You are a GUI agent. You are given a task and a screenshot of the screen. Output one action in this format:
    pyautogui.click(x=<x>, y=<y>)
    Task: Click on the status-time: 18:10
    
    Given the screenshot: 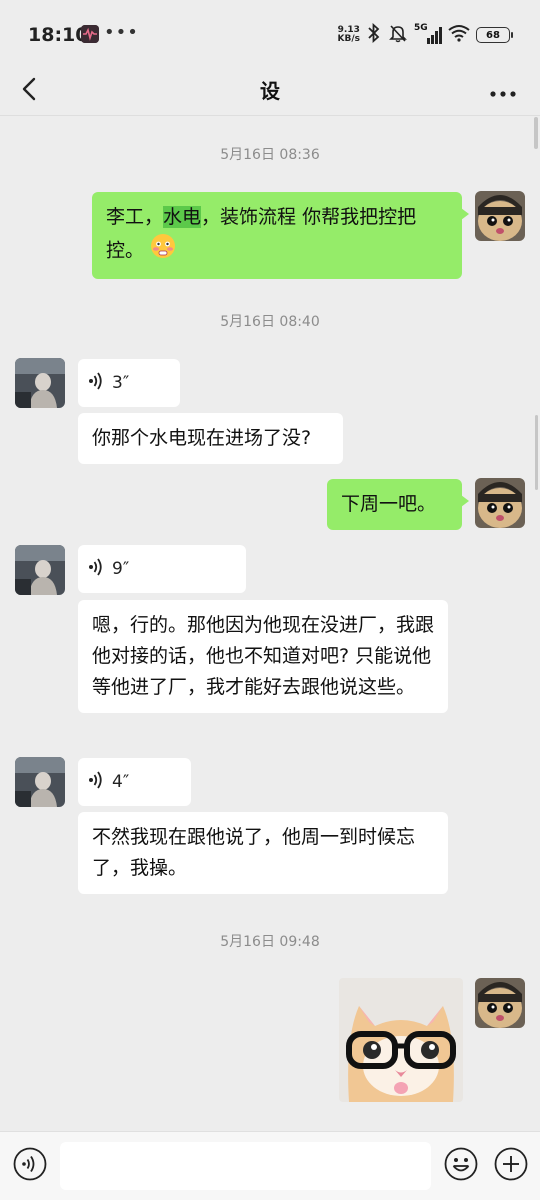 What is the action you would take?
    pyautogui.click(x=58, y=35)
    